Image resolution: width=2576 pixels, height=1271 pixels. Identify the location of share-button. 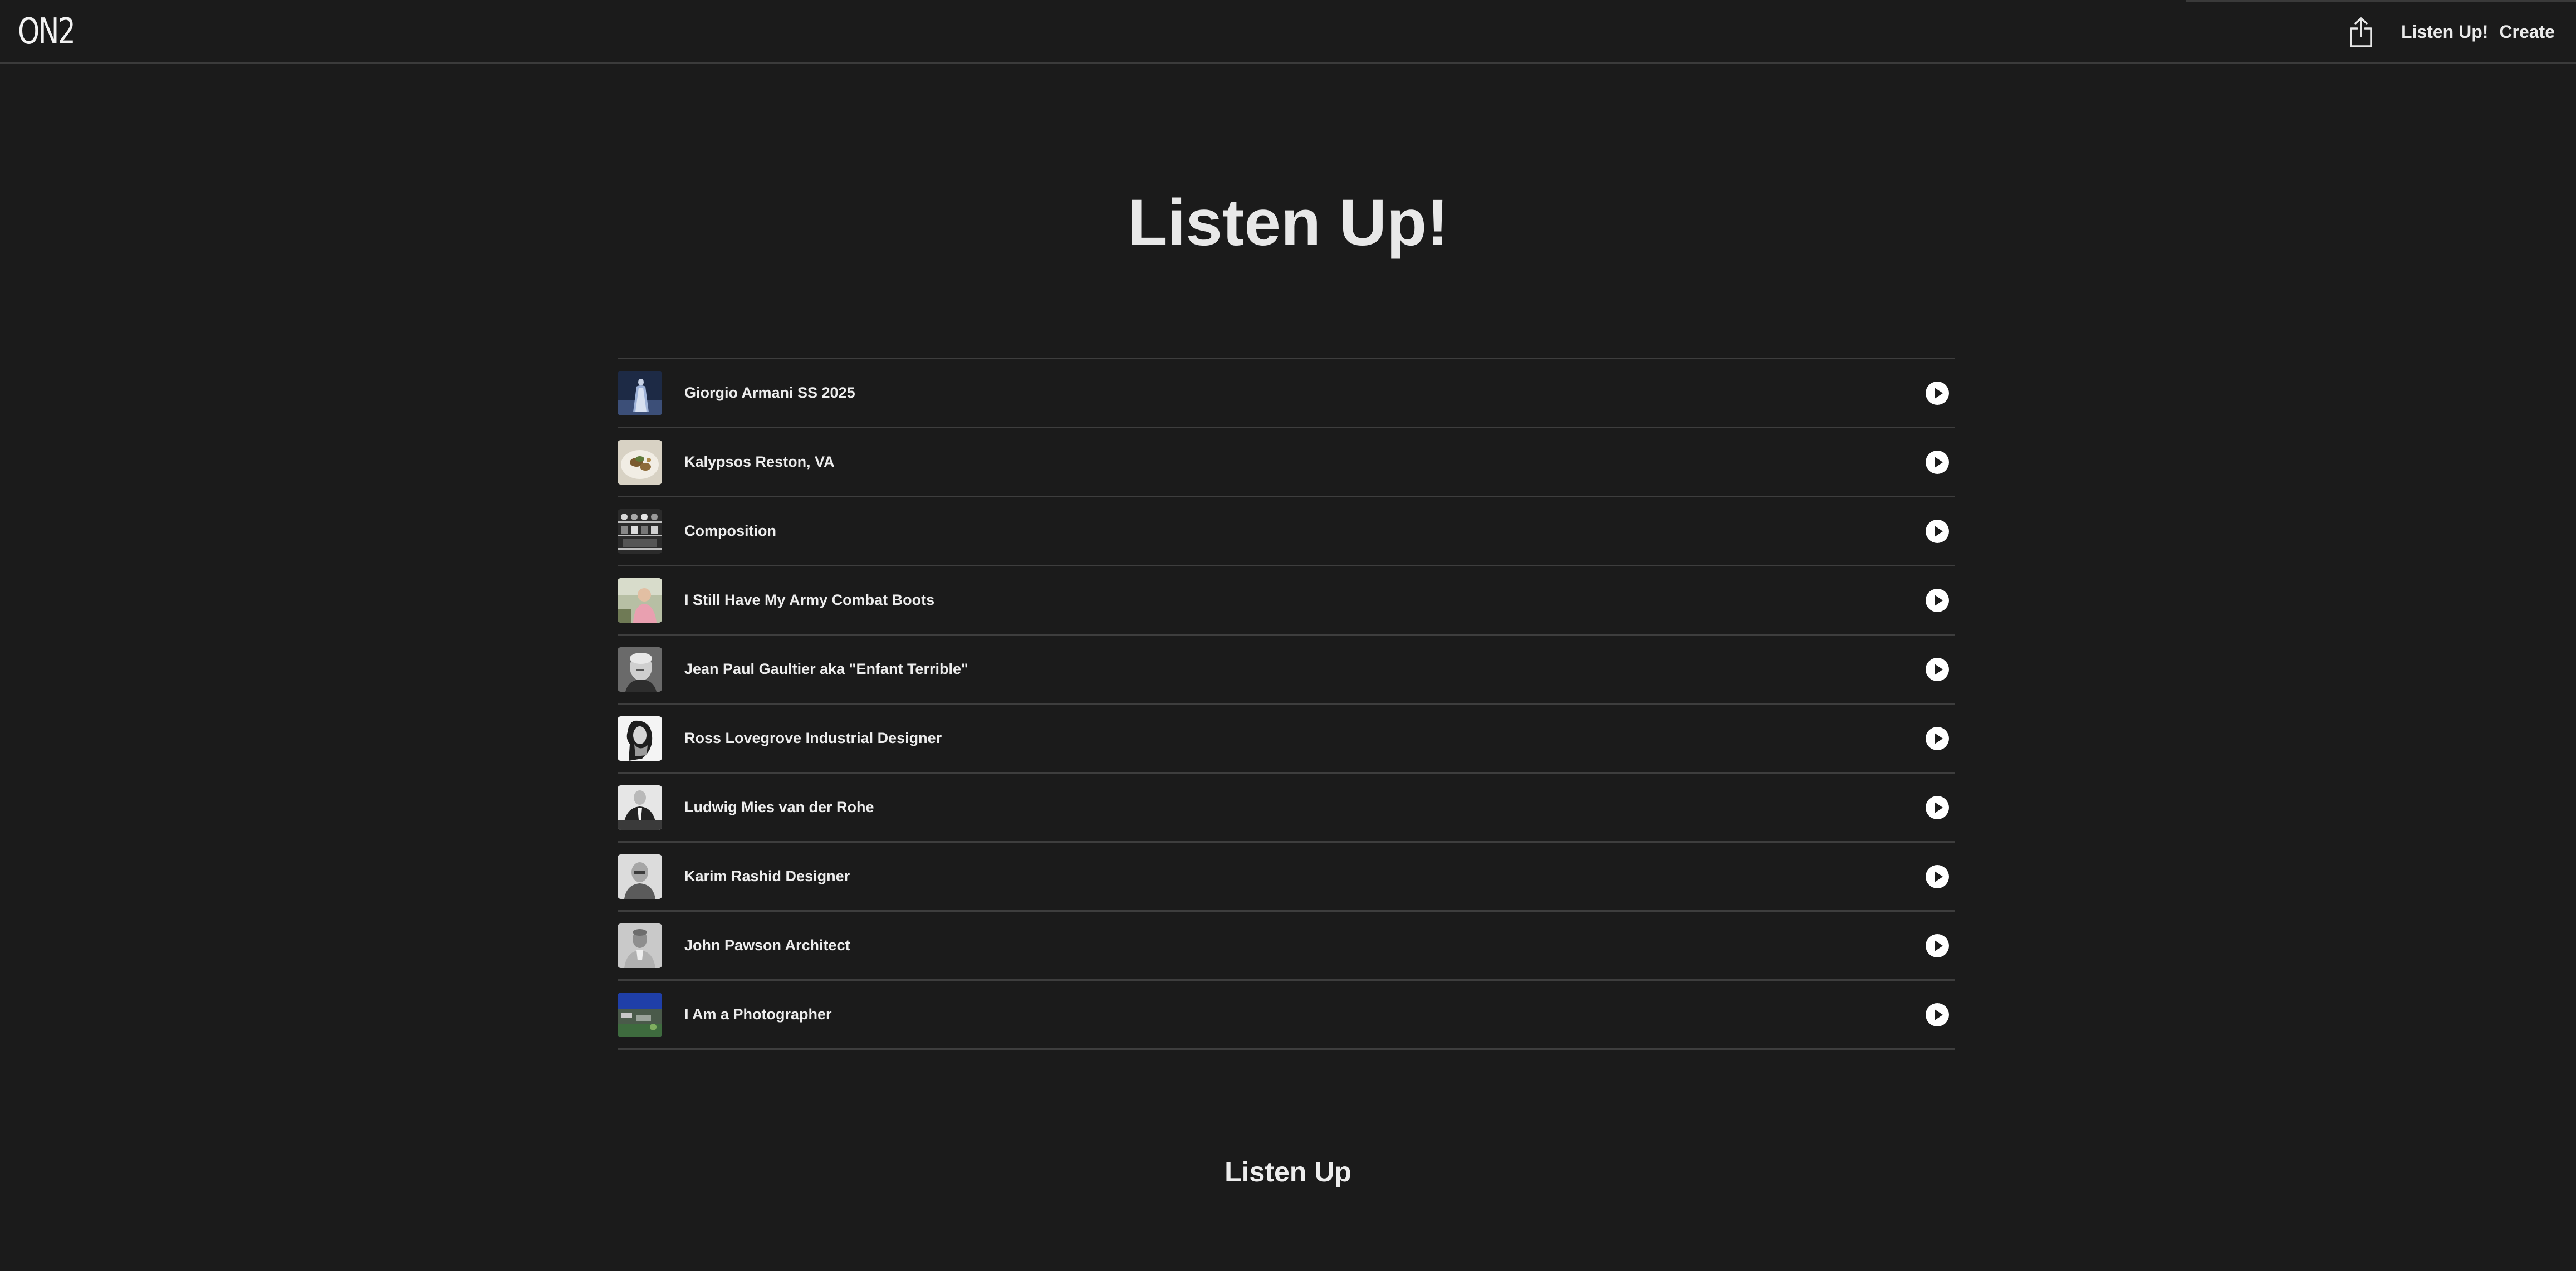
(2361, 32).